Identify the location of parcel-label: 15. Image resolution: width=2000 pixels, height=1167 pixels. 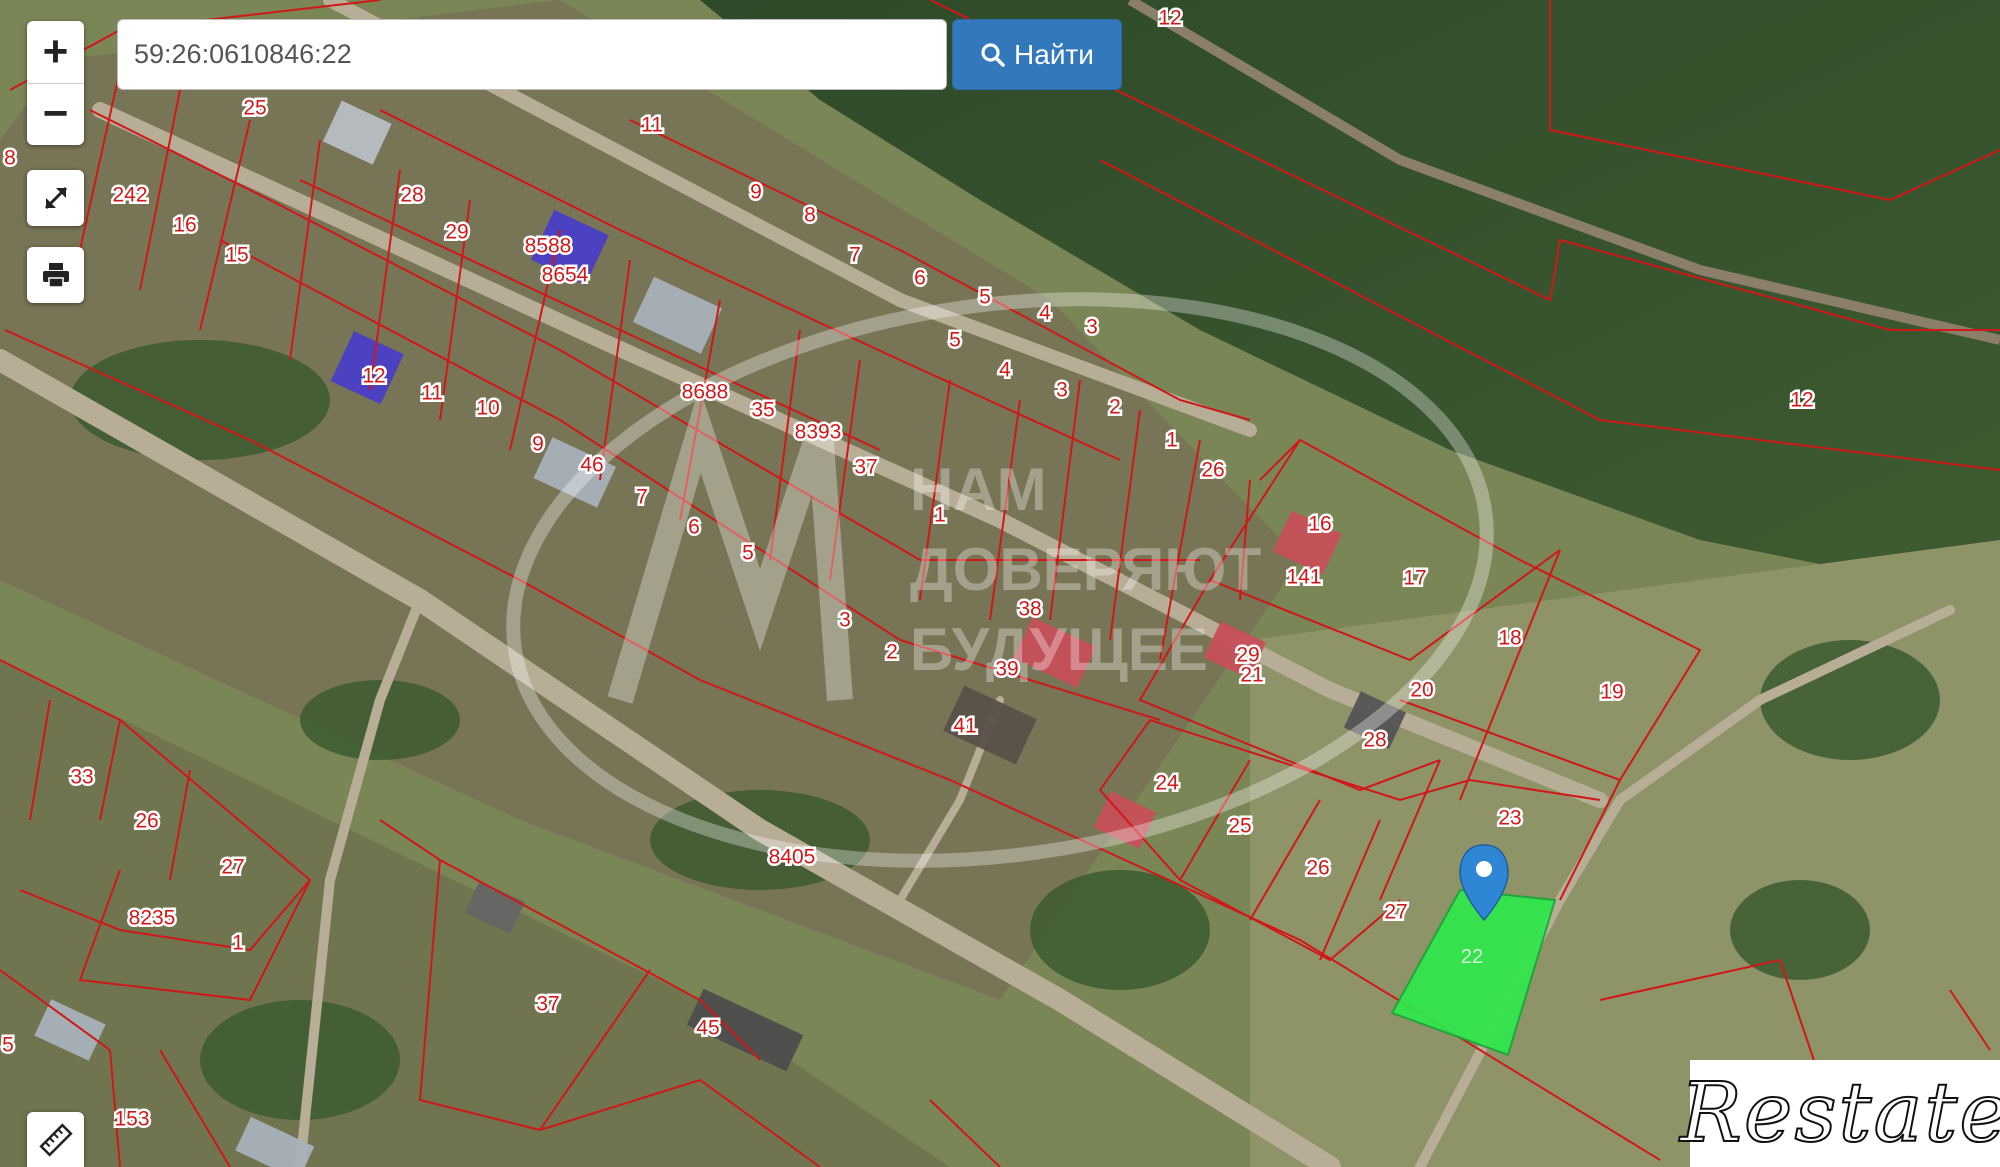
(236, 255).